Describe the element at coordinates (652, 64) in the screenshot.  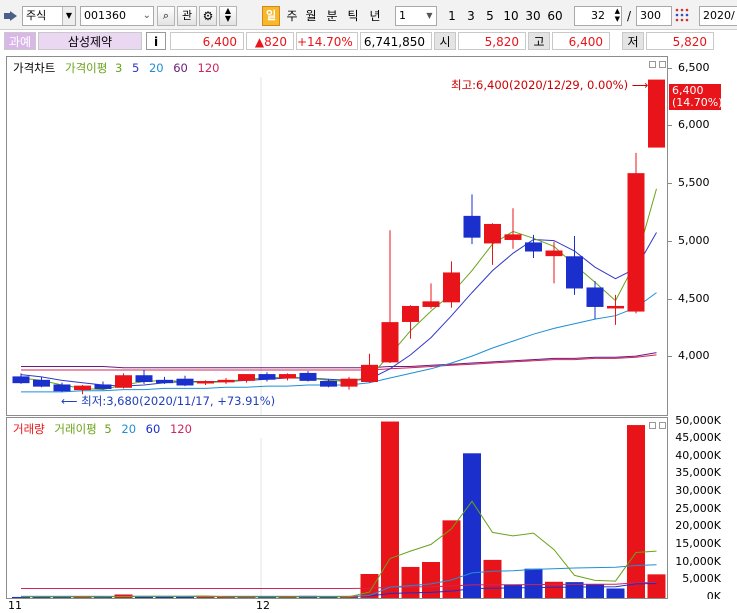
I see `panel-minimize-button` at that location.